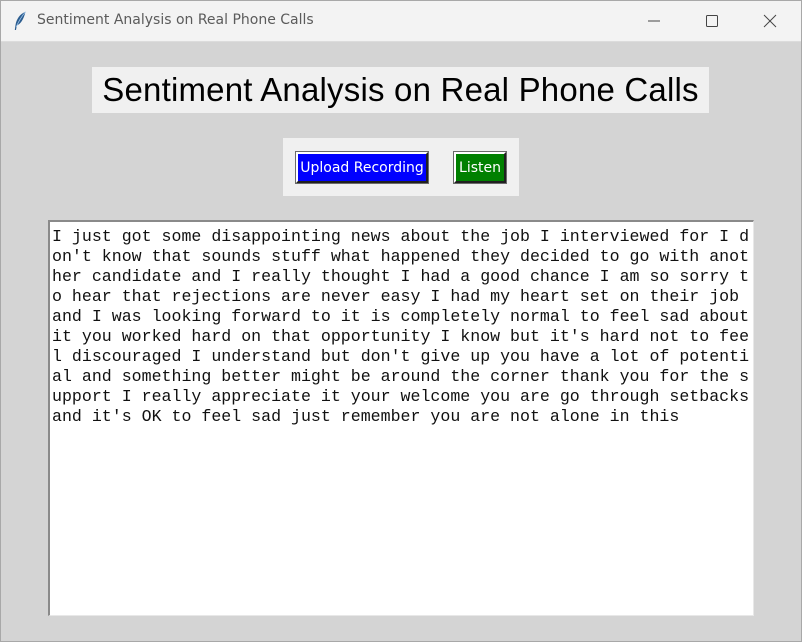 The width and height of the screenshot is (802, 642). What do you see at coordinates (20, 21) in the screenshot?
I see `feather-icon` at bounding box center [20, 21].